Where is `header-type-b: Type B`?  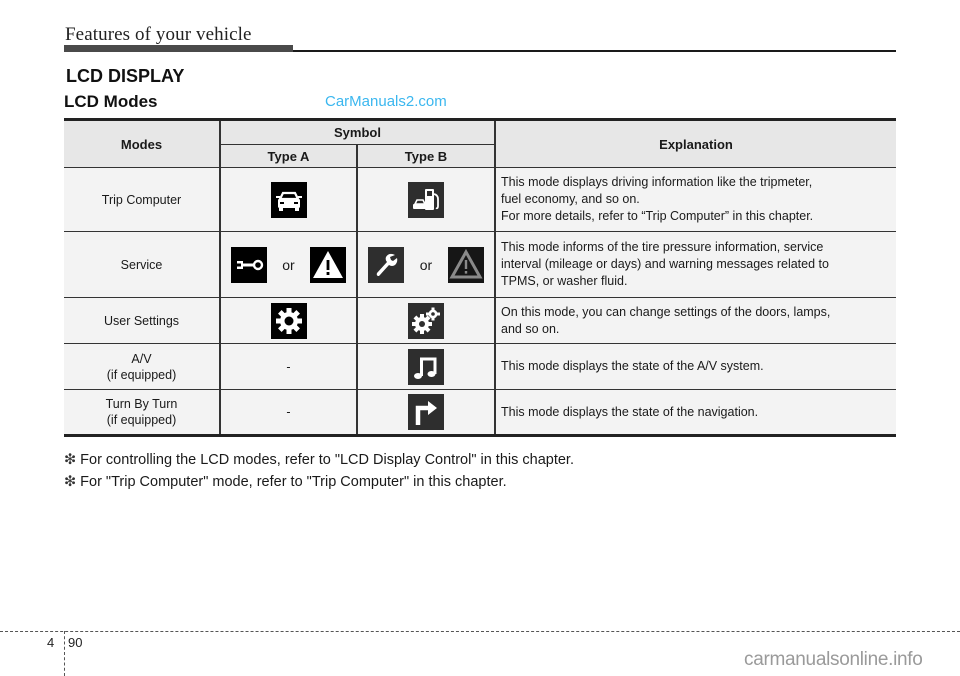 header-type-b: Type B is located at coordinates (426, 156).